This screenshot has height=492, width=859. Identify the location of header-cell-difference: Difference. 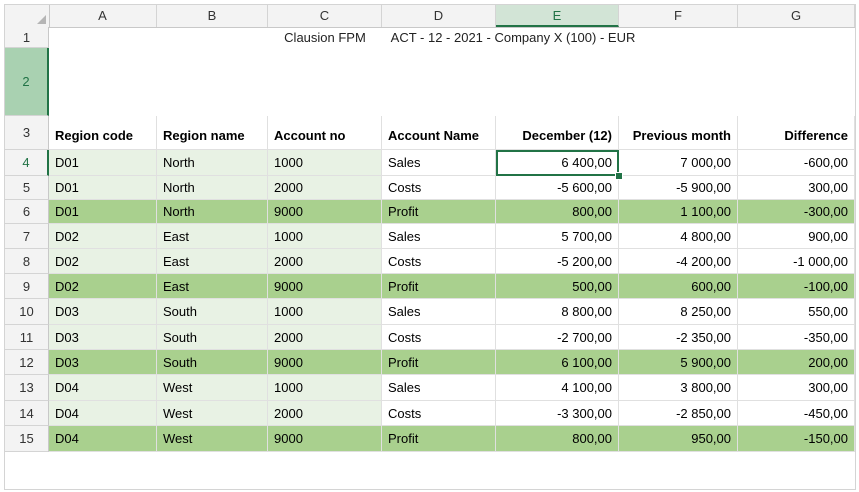
(796, 133).